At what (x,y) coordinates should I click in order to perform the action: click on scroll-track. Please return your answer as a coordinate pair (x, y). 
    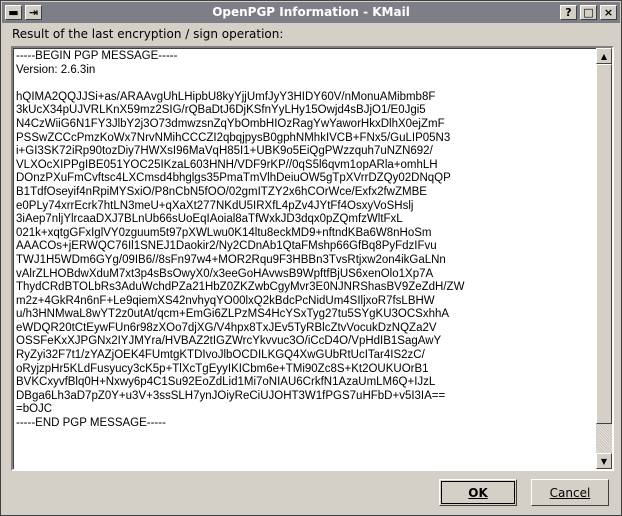
    Looking at the image, I should click on (604, 258).